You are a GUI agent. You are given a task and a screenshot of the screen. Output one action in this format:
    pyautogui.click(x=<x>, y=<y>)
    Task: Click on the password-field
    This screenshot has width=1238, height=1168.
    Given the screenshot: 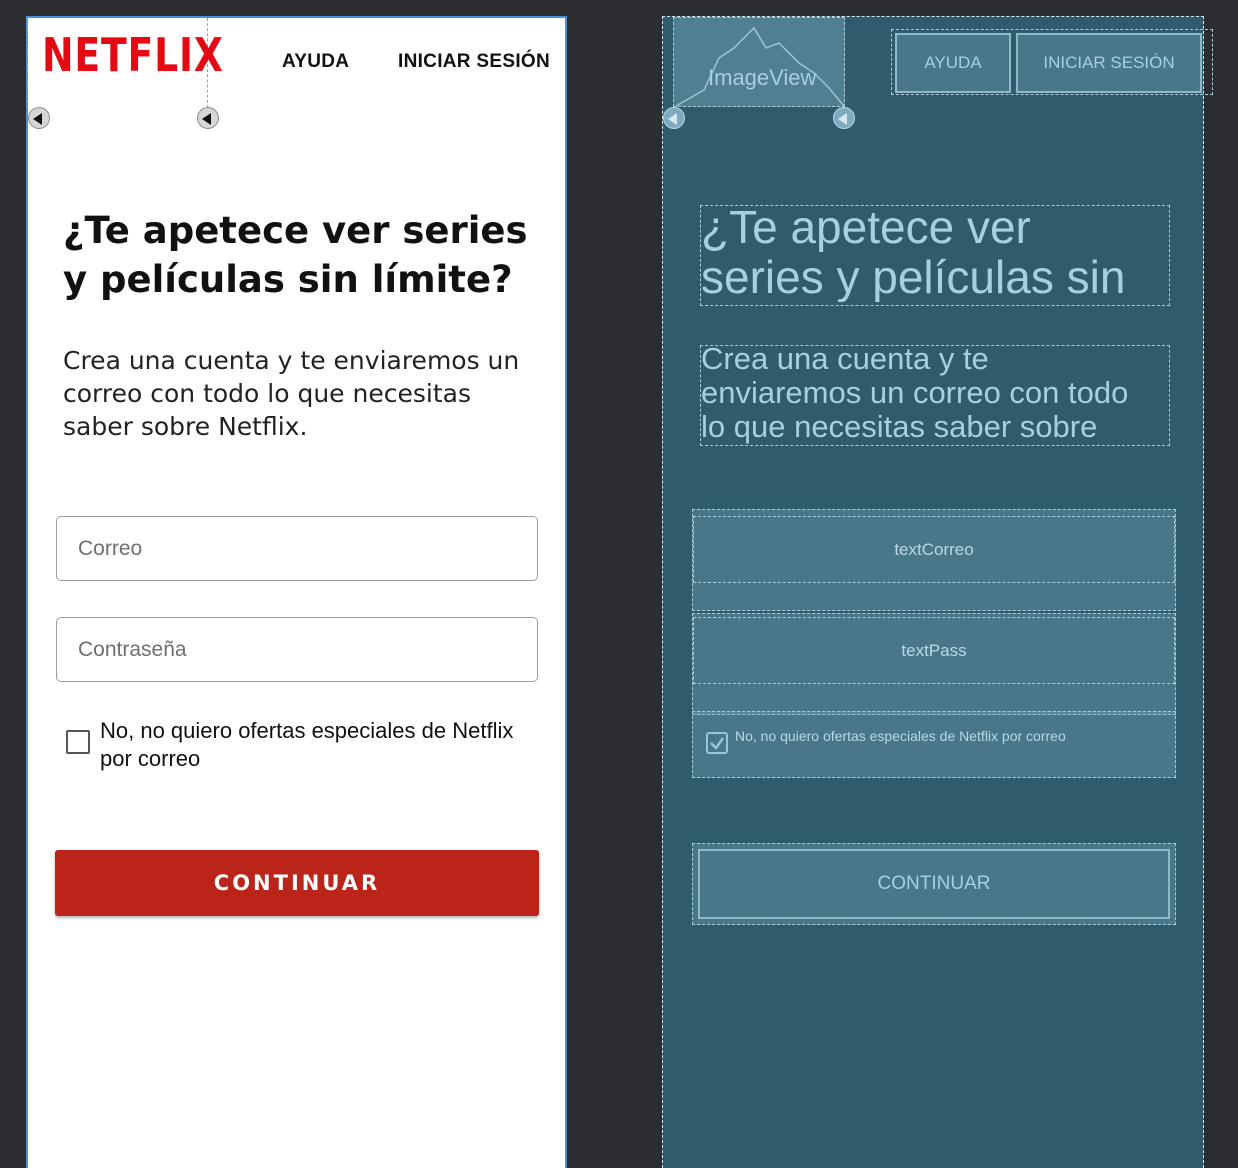 What is the action you would take?
    pyautogui.click(x=297, y=649)
    